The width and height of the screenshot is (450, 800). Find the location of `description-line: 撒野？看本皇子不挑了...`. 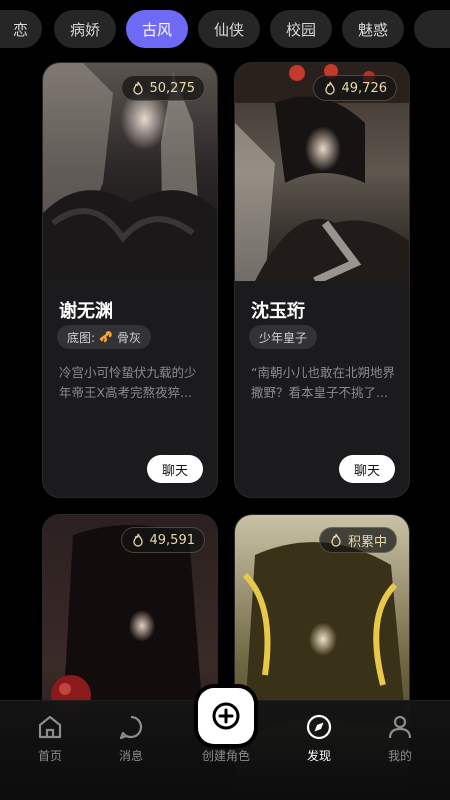

description-line: 撒野？看本皇子不挑了... is located at coordinates (319, 392).